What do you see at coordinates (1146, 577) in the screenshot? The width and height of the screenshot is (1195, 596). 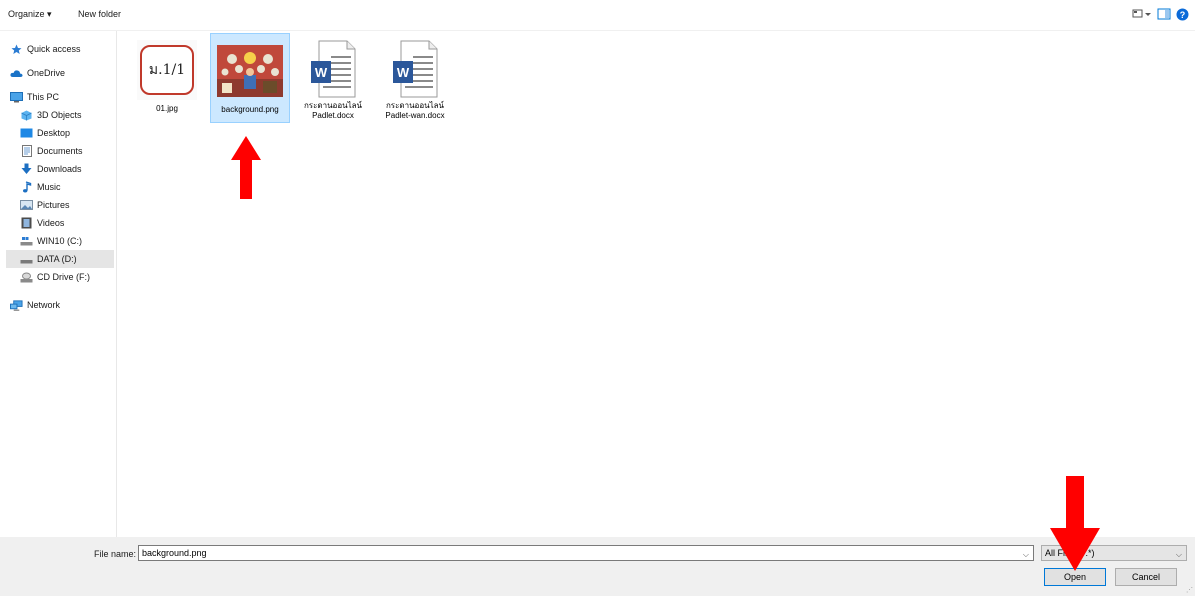 I see `cancel-button: Cancel` at bounding box center [1146, 577].